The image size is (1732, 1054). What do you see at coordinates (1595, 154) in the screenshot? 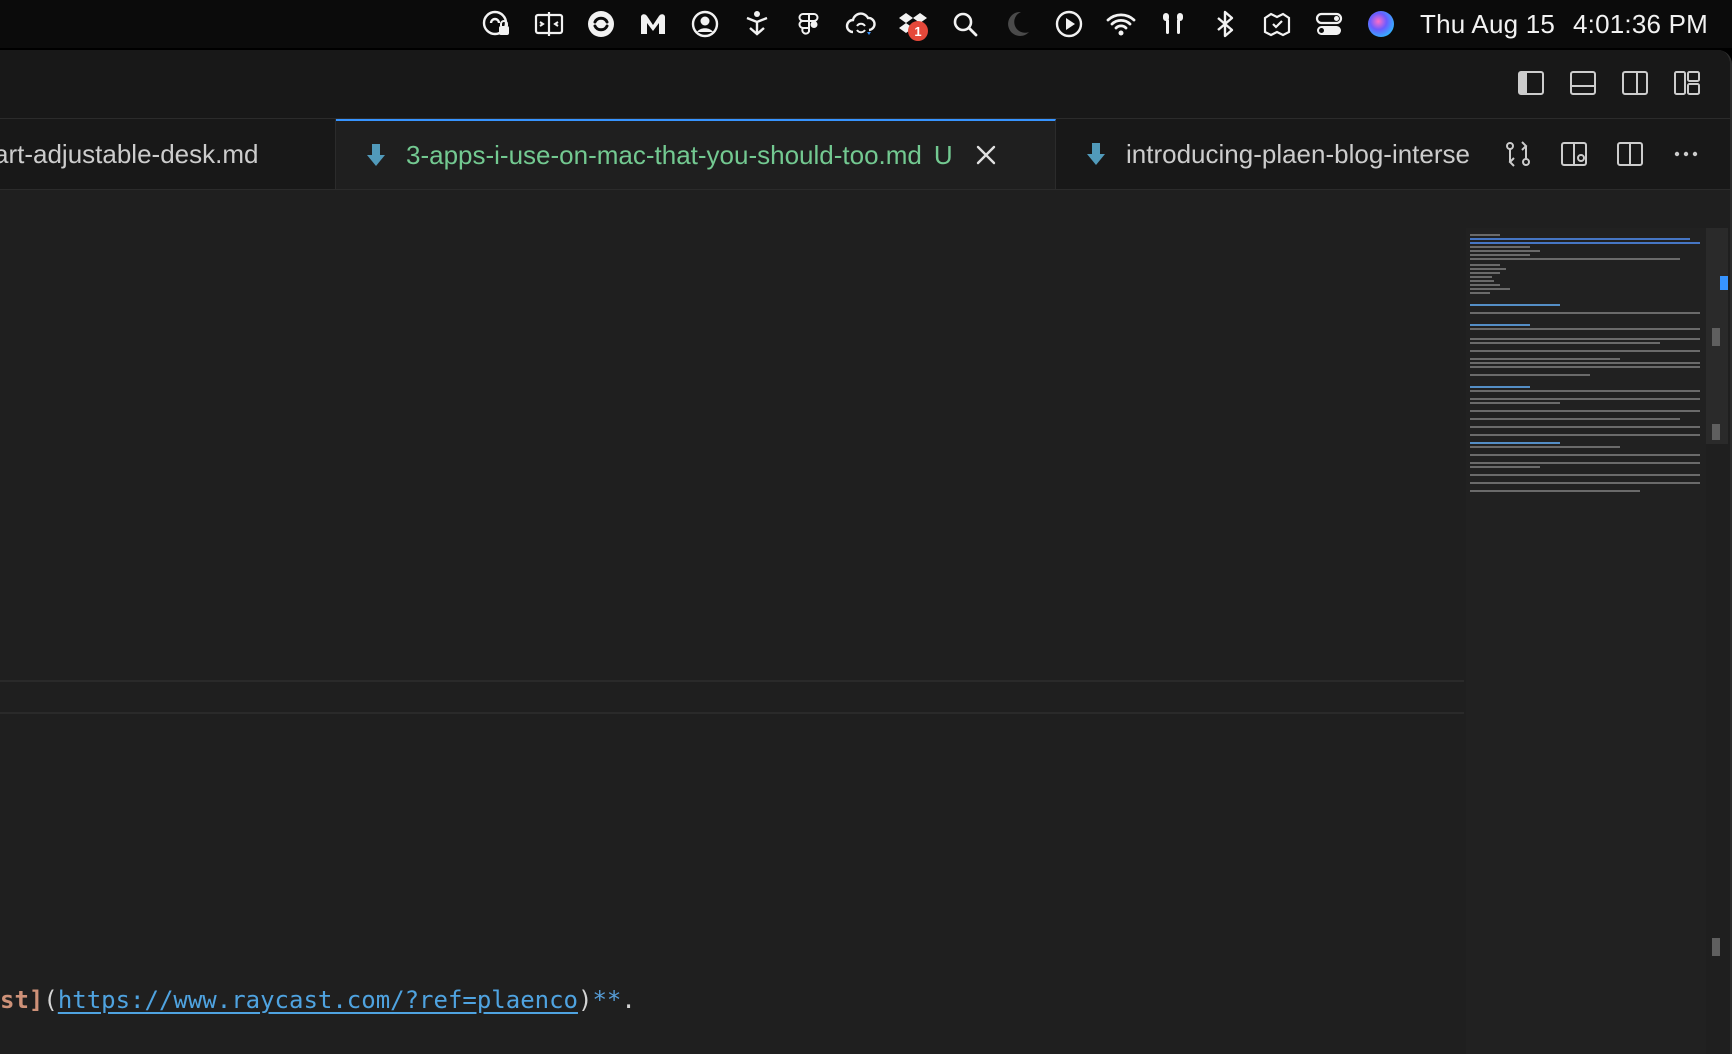
I see `editor-actions` at bounding box center [1595, 154].